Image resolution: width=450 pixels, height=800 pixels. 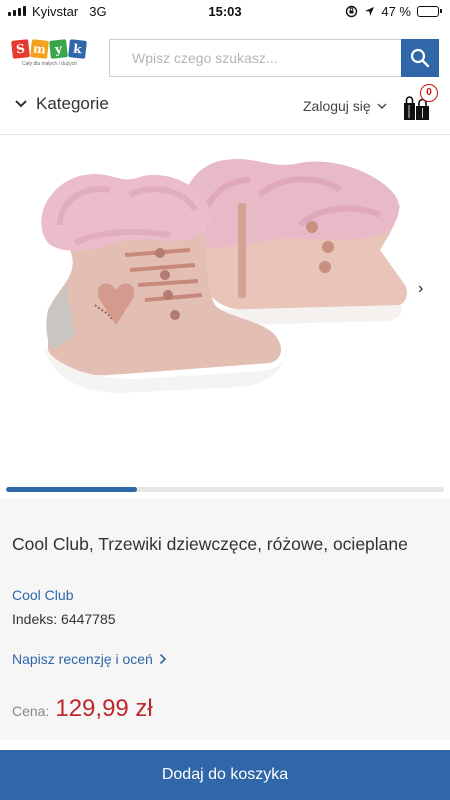 What do you see at coordinates (225, 489) in the screenshot?
I see `gallery-progress-bar` at bounding box center [225, 489].